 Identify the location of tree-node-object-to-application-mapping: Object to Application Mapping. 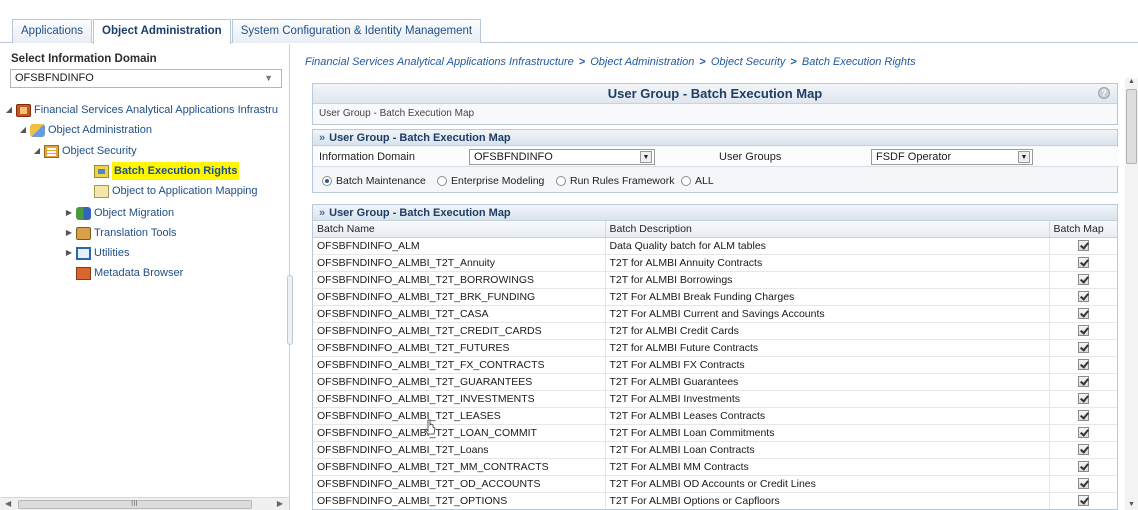
(176, 191).